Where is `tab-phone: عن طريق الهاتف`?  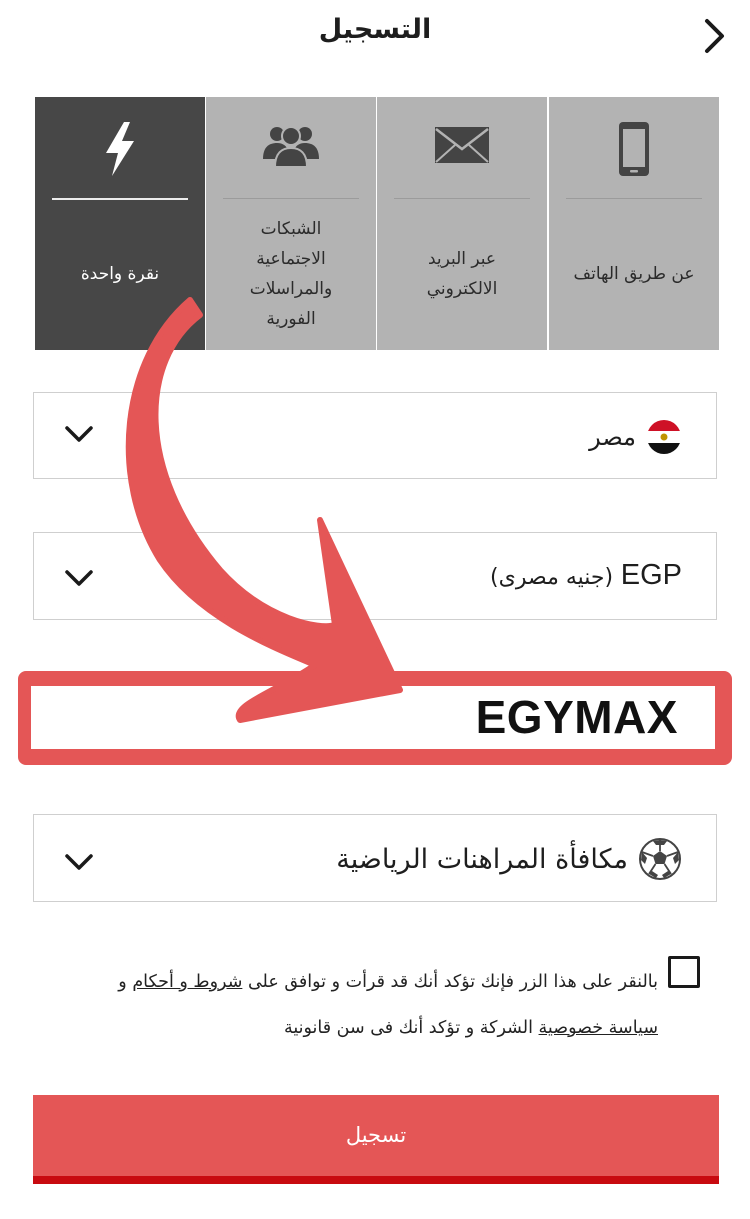
tab-phone: عن طريق الهاتف is located at coordinates (634, 223).